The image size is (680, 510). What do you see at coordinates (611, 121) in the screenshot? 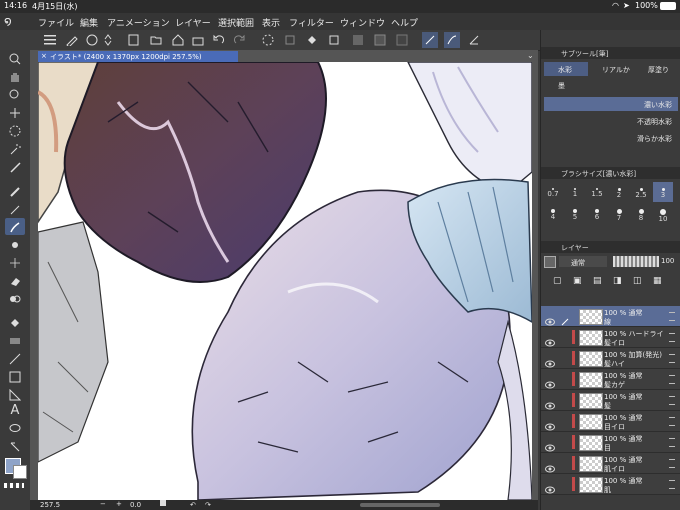
I see `brush-item-opaque-watercolor: 不透明水彩` at bounding box center [611, 121].